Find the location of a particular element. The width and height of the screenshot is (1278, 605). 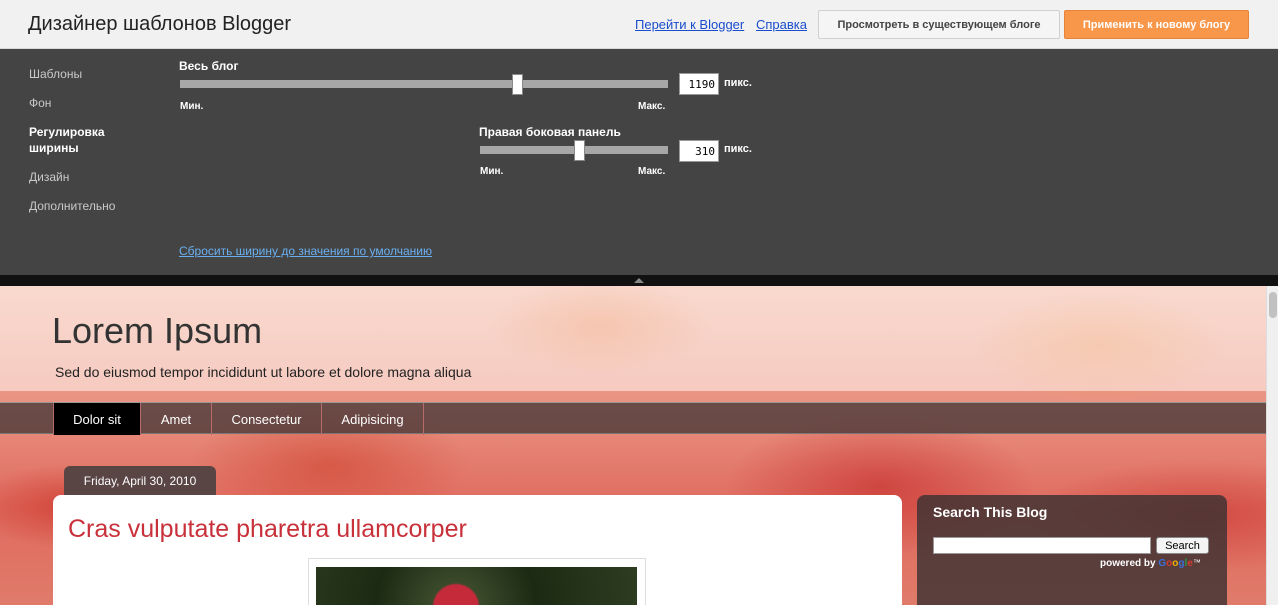

google-tm: ™ is located at coordinates (1196, 562).